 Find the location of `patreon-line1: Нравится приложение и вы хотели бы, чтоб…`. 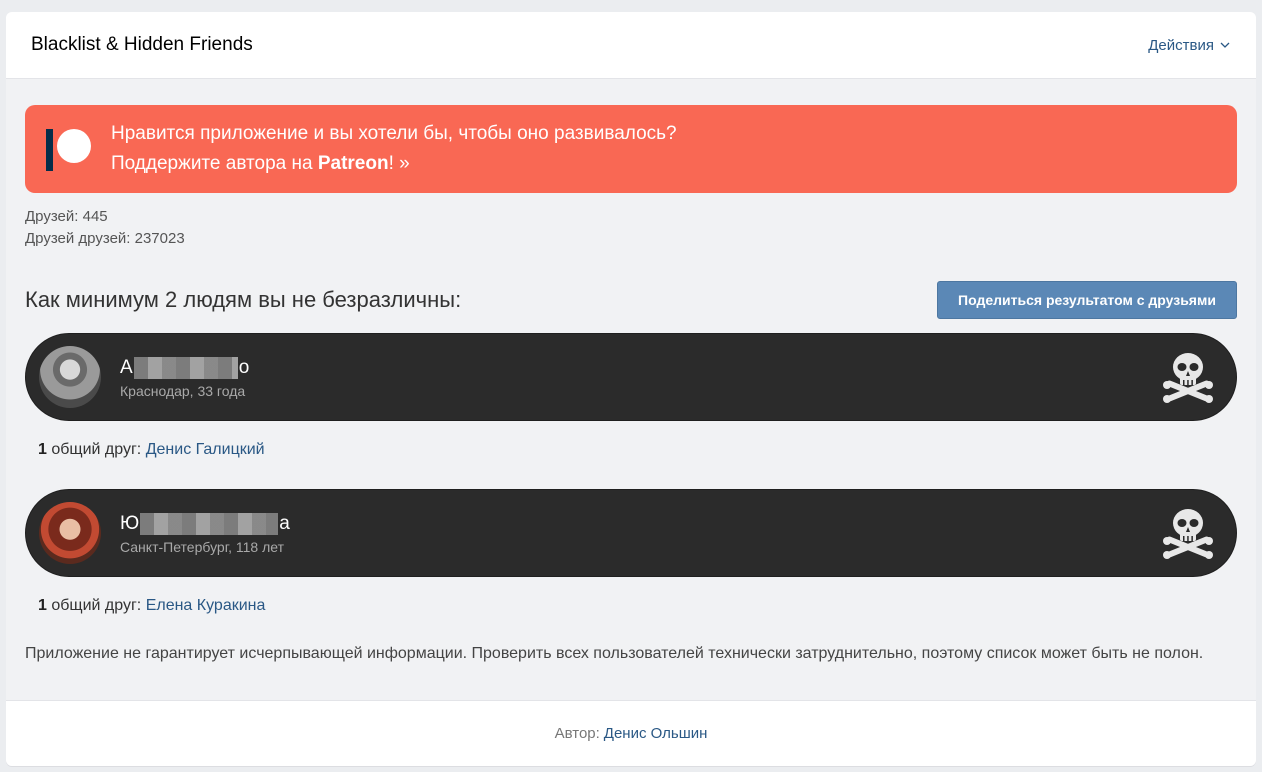

patreon-line1: Нравится приложение и вы хотели бы, чтоб… is located at coordinates (394, 133).